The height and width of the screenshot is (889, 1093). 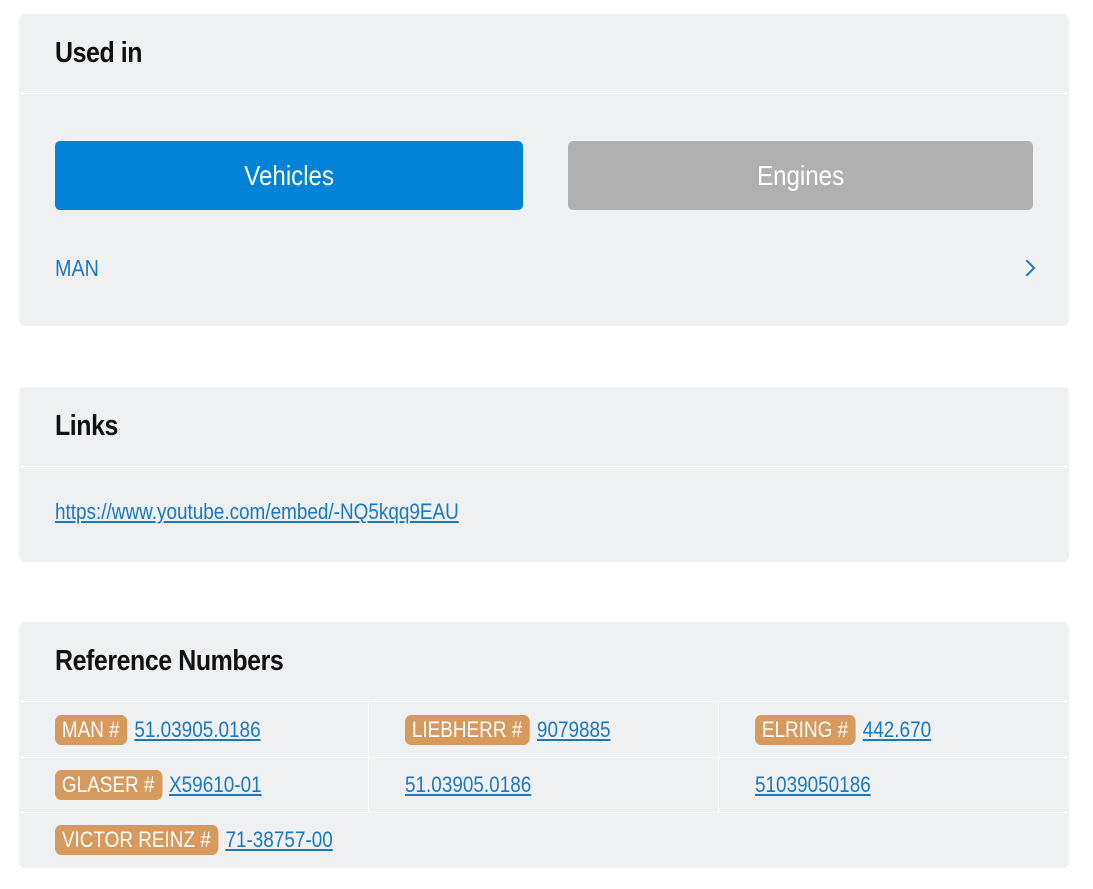 What do you see at coordinates (547, 268) in the screenshot?
I see `brand-row-man: MAN` at bounding box center [547, 268].